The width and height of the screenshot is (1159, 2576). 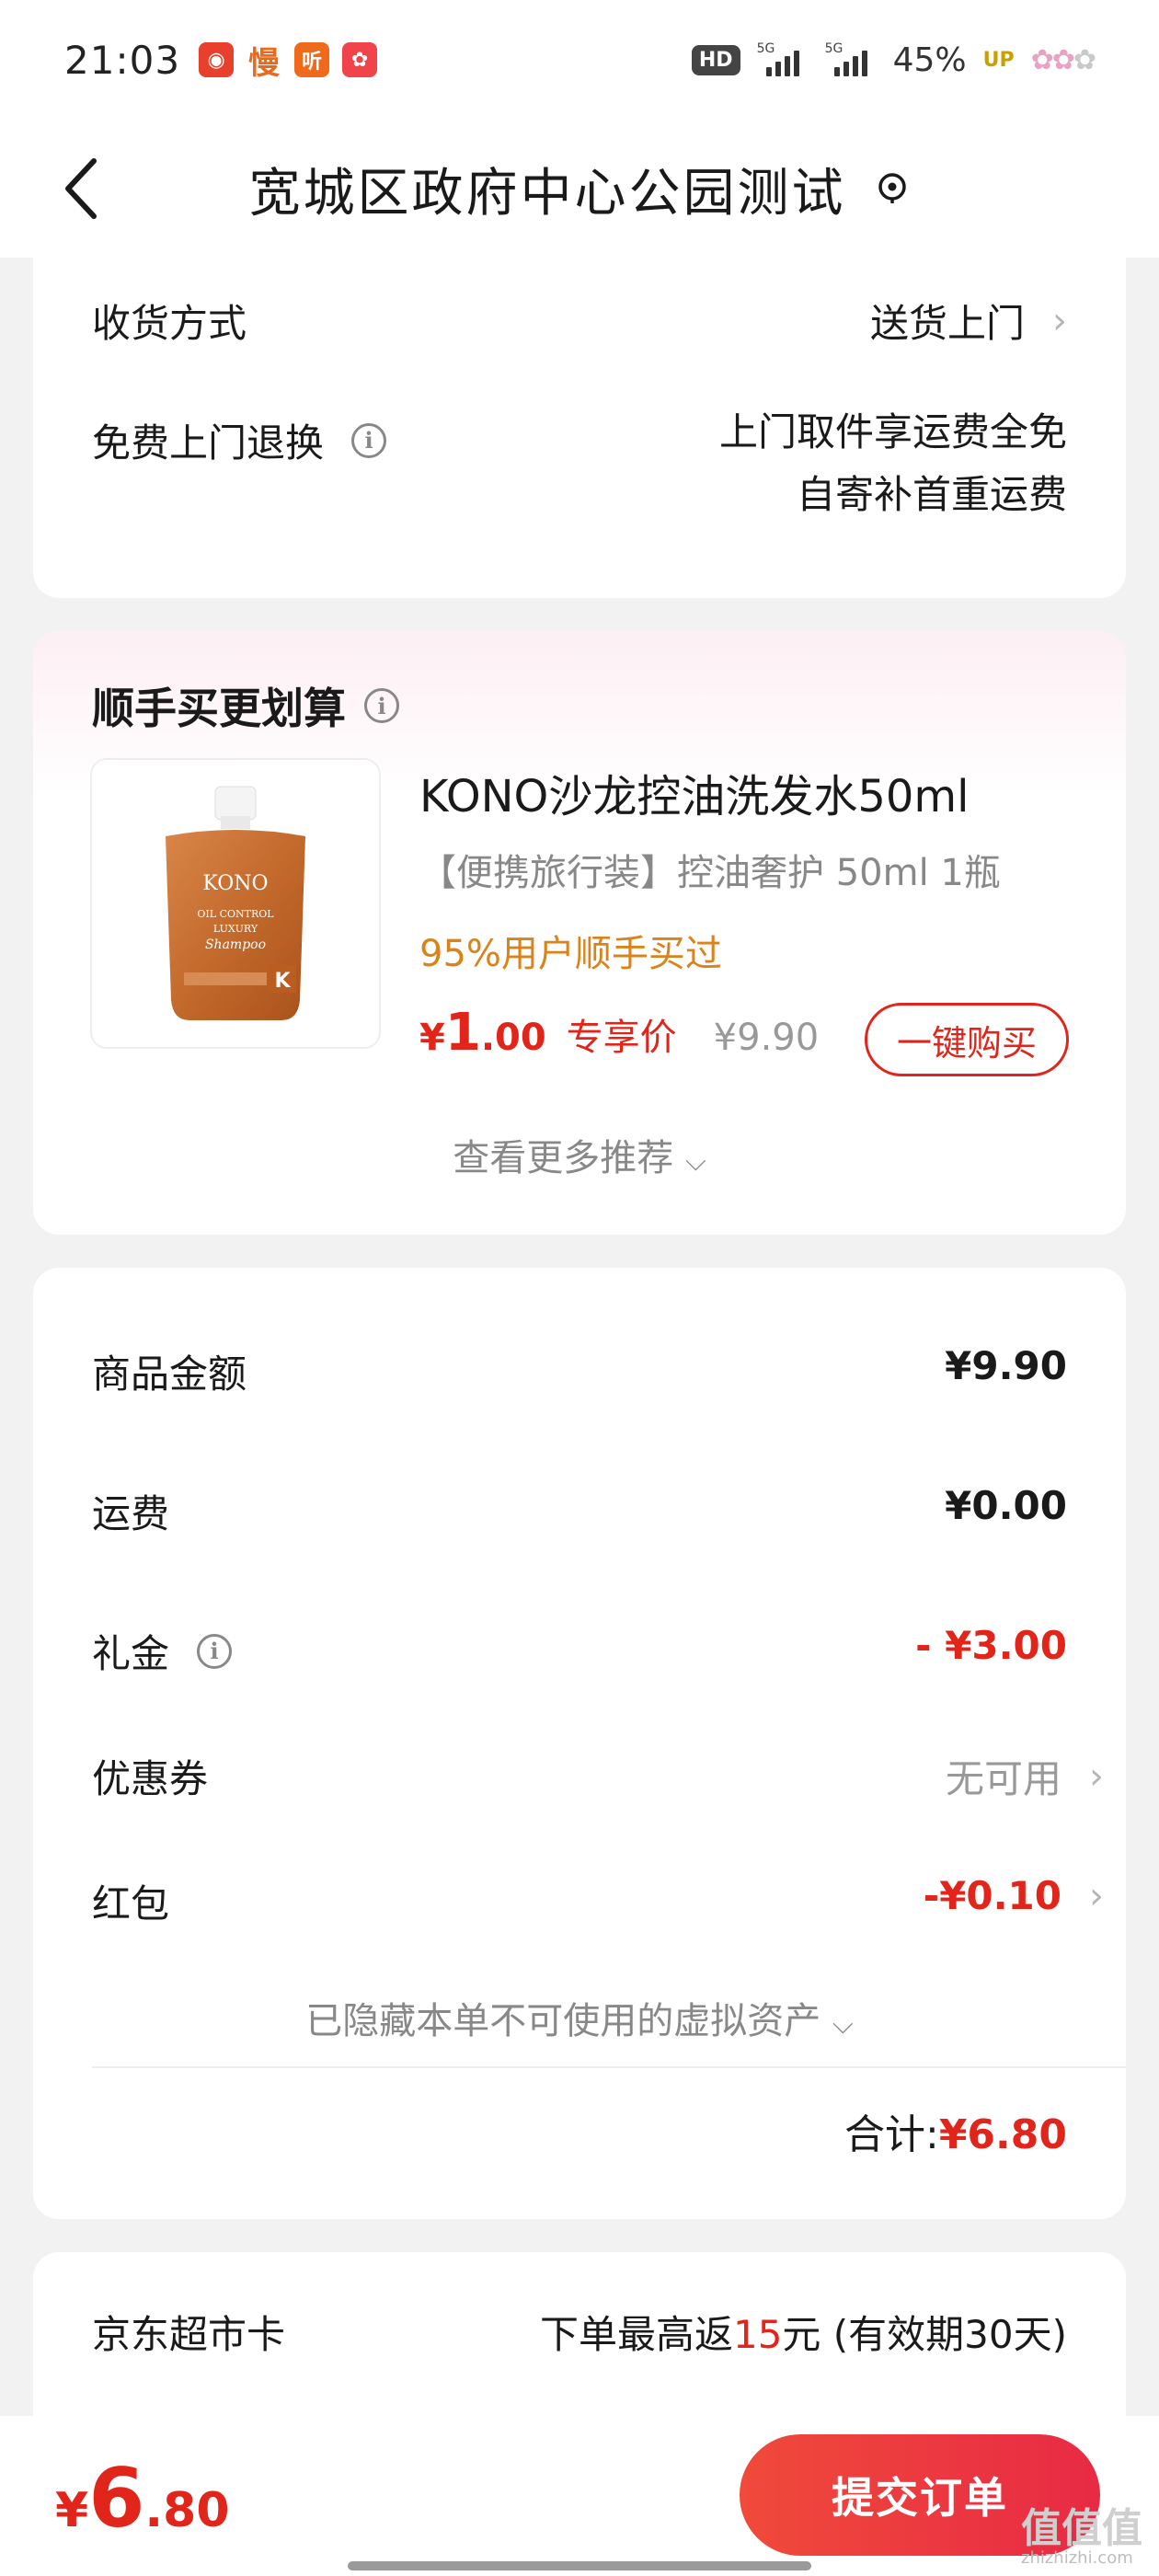 What do you see at coordinates (235, 914) in the screenshot?
I see `product-image-line-1: OIL CONTROL` at bounding box center [235, 914].